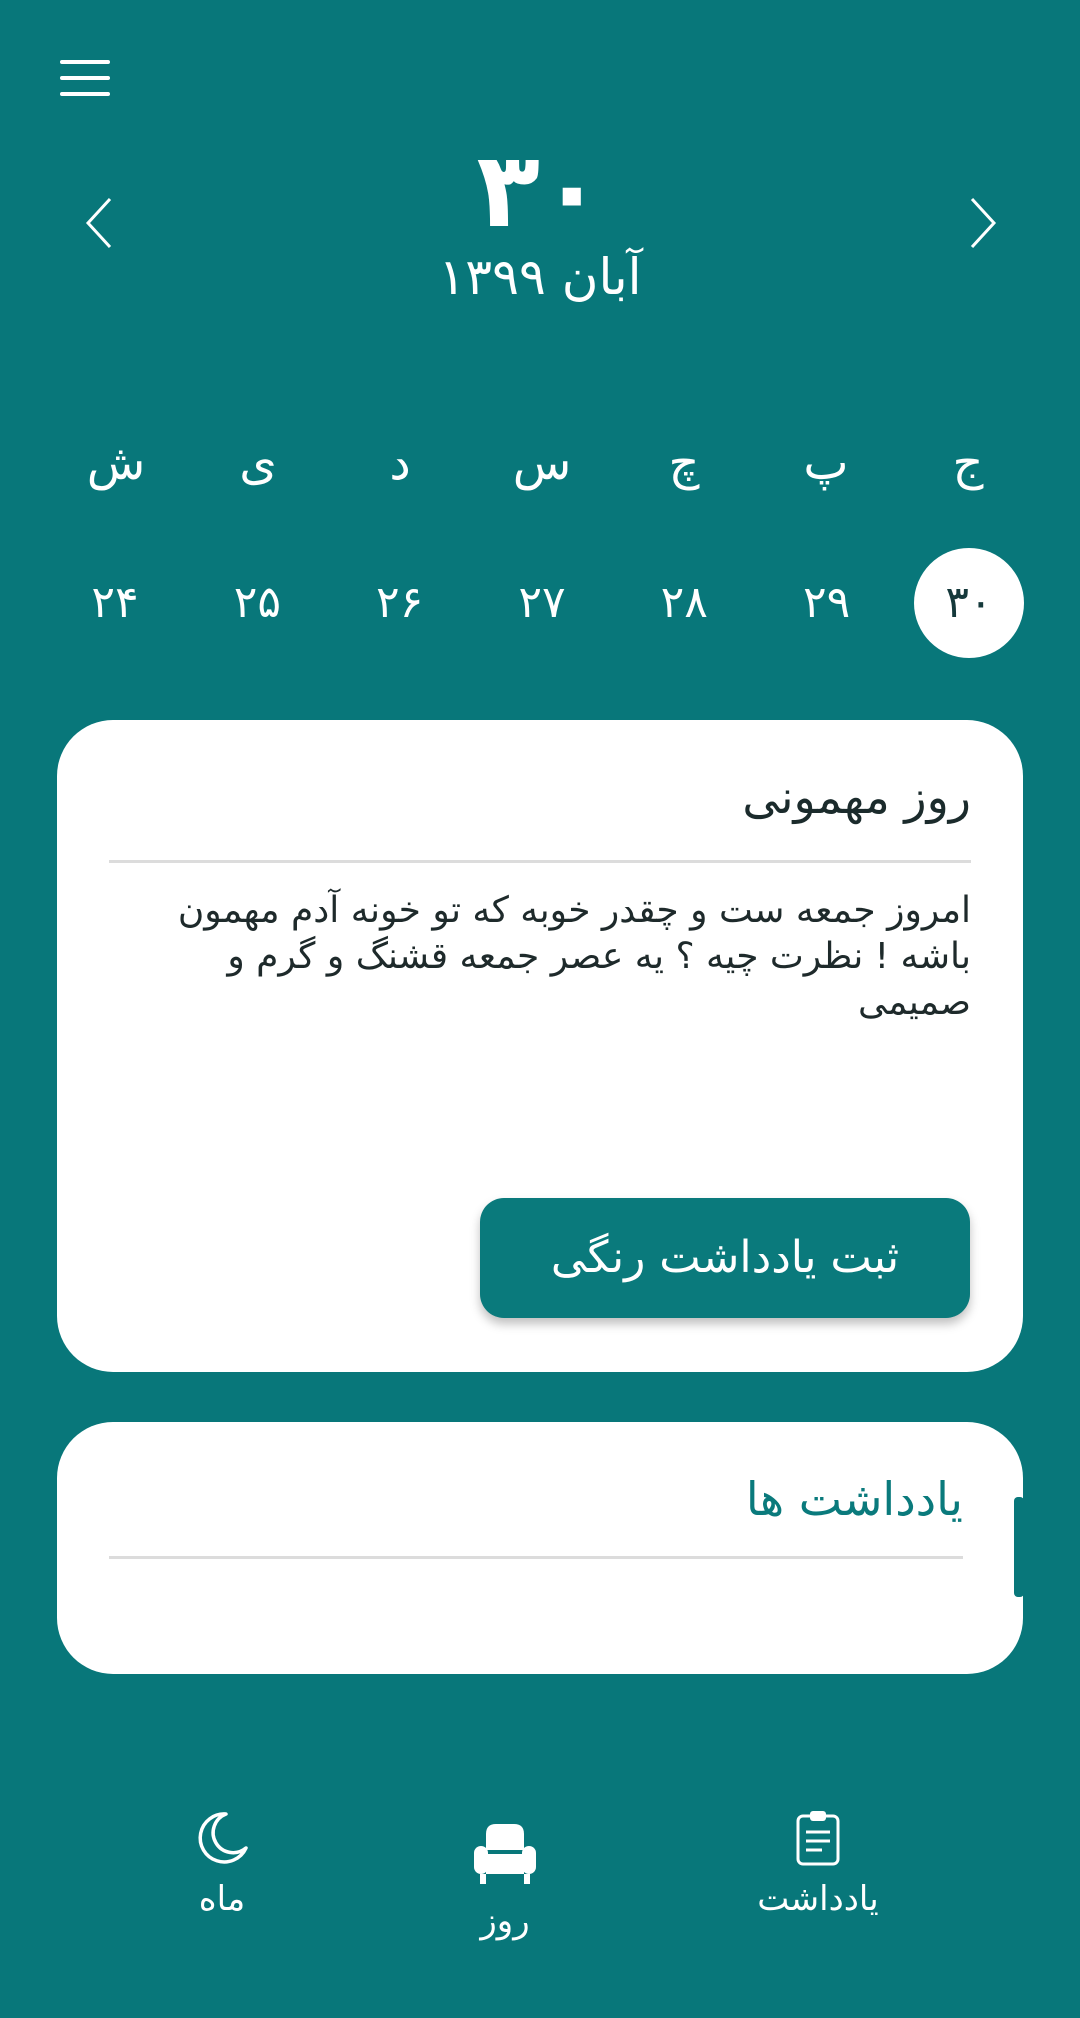 This screenshot has height=2018, width=1080. Describe the element at coordinates (826, 463) in the screenshot. I see `weekday-label: پ` at that location.